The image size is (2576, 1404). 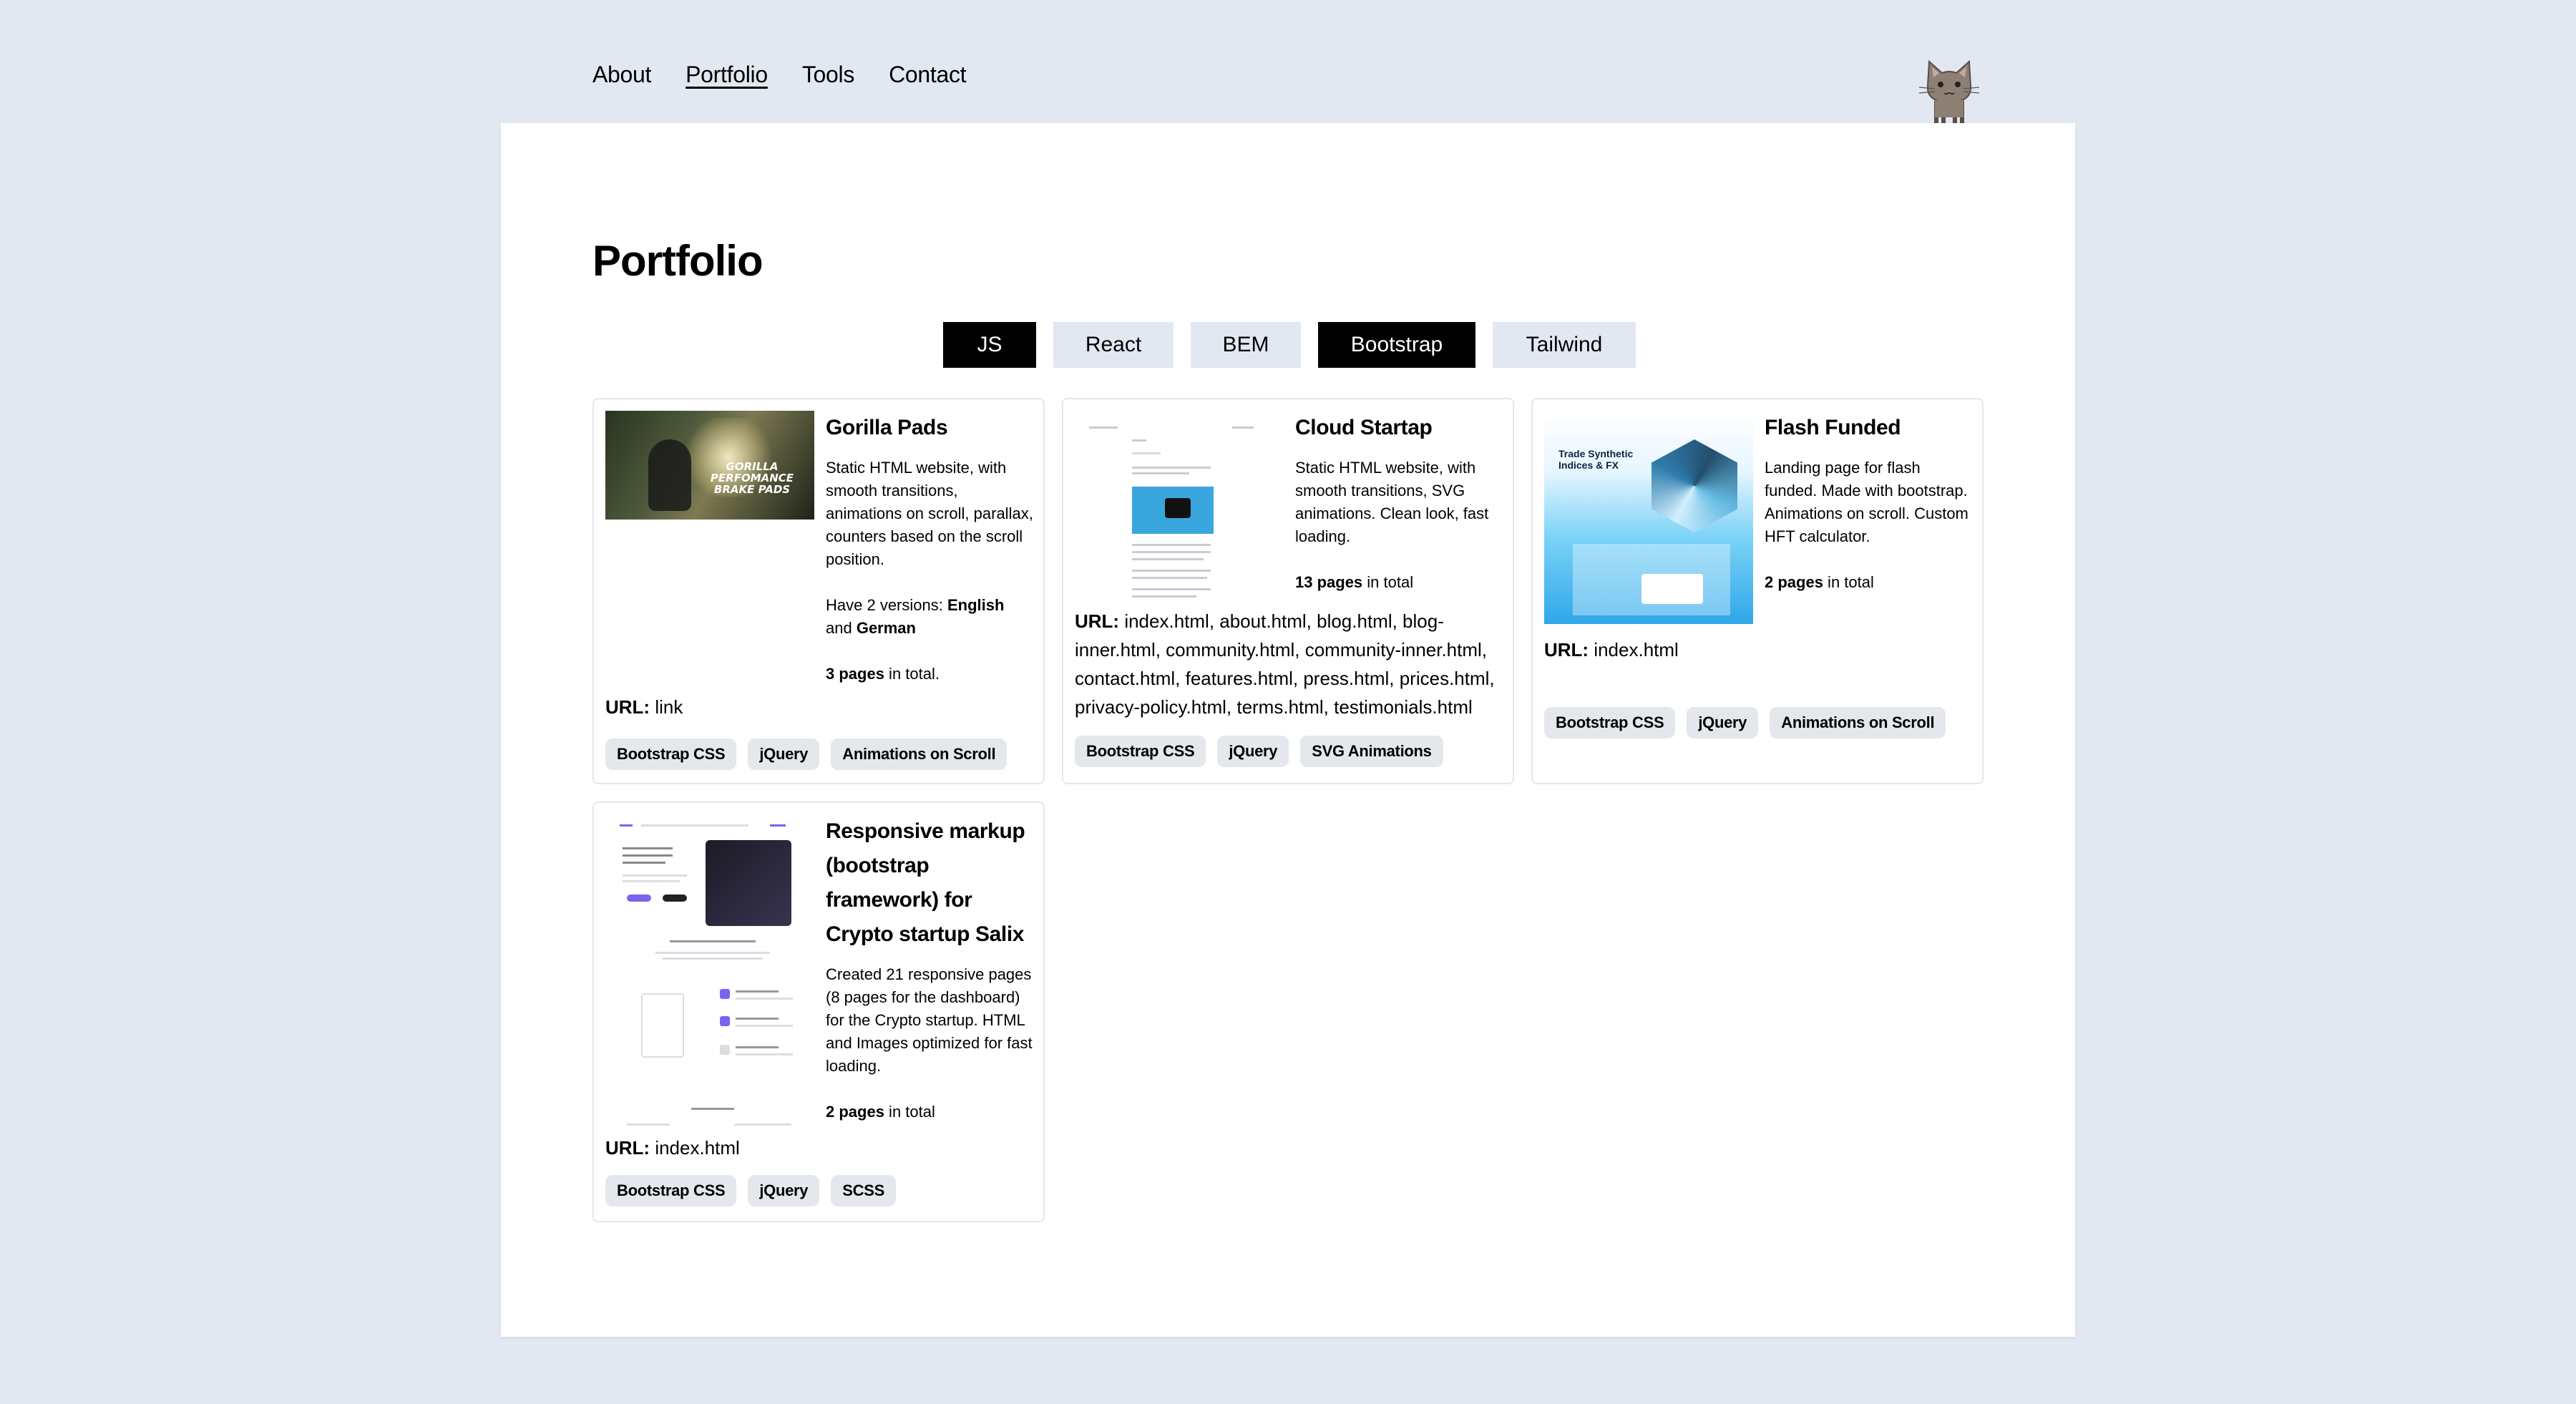 What do you see at coordinates (779, 74) in the screenshot?
I see `top-nav: About Portfolio Tools Contact` at bounding box center [779, 74].